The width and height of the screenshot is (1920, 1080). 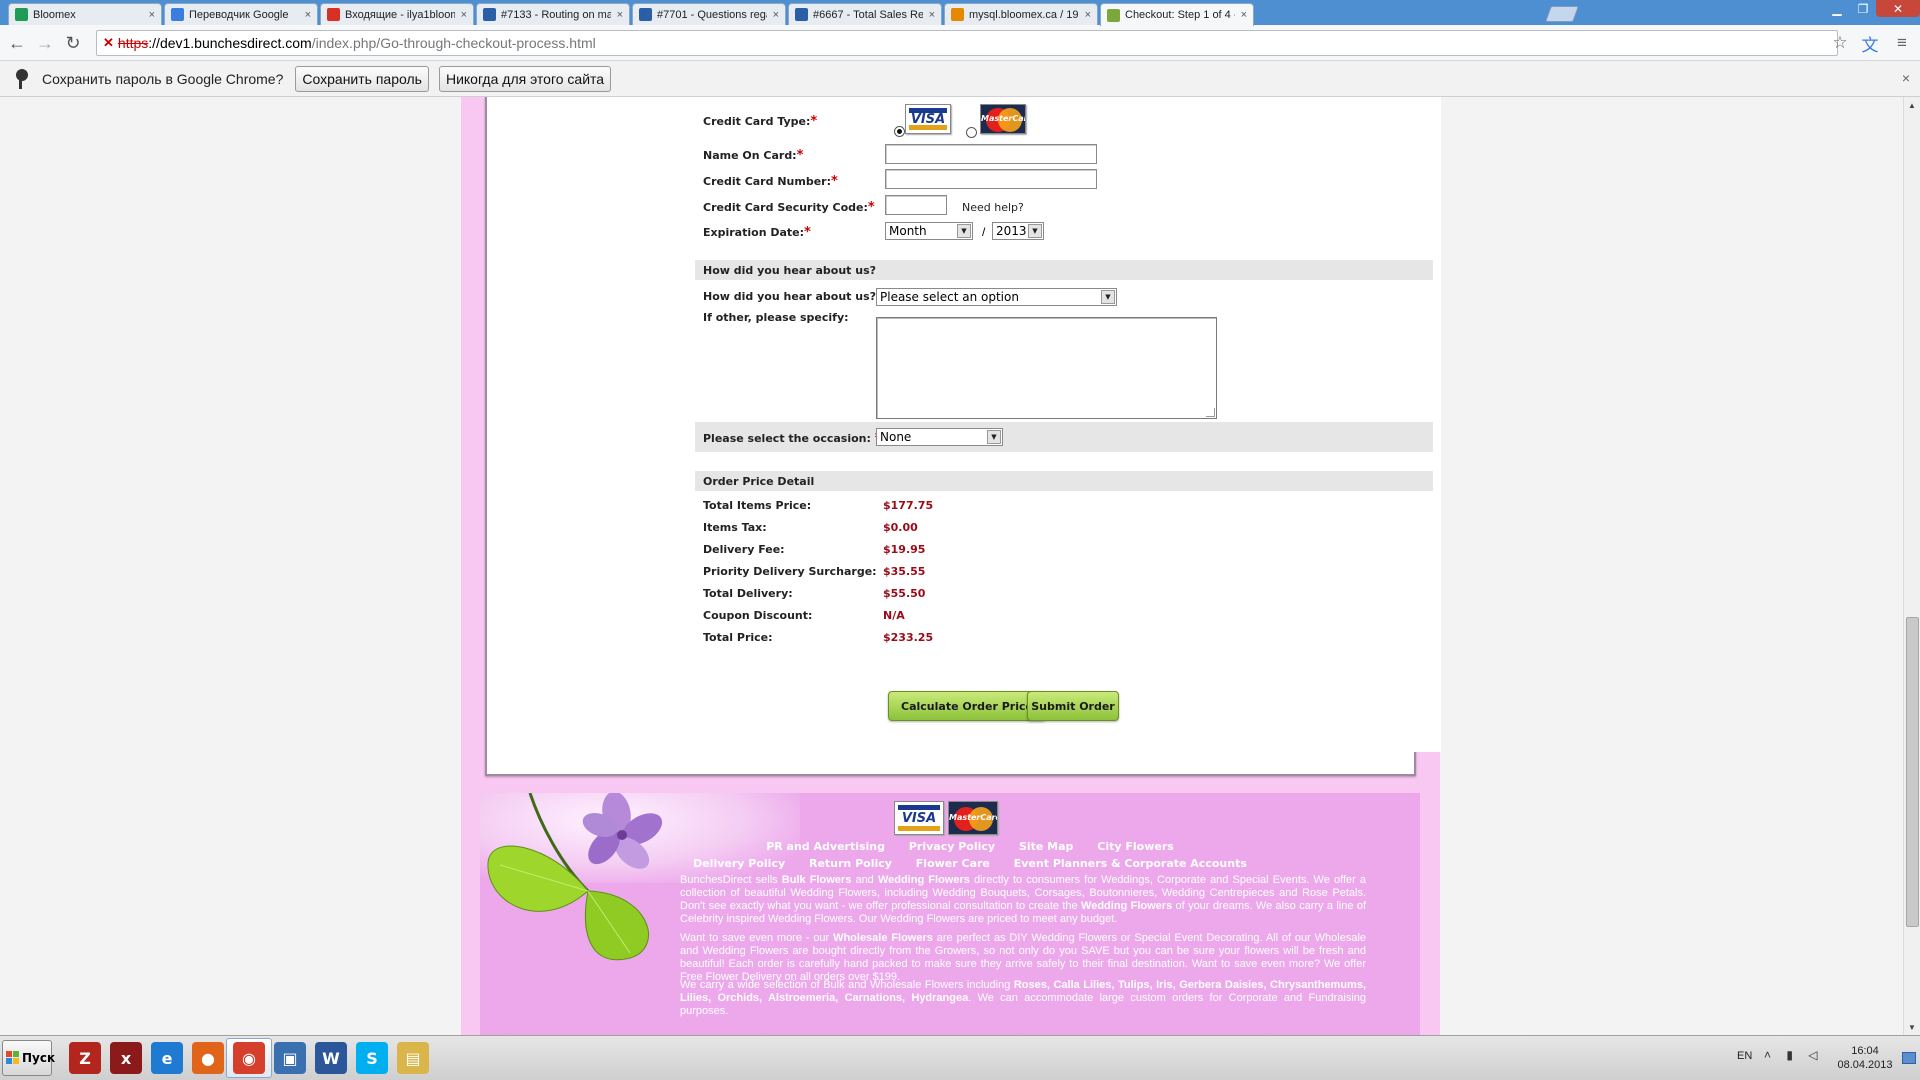 What do you see at coordinates (900, 527) in the screenshot?
I see `price-value-tax: $0.00` at bounding box center [900, 527].